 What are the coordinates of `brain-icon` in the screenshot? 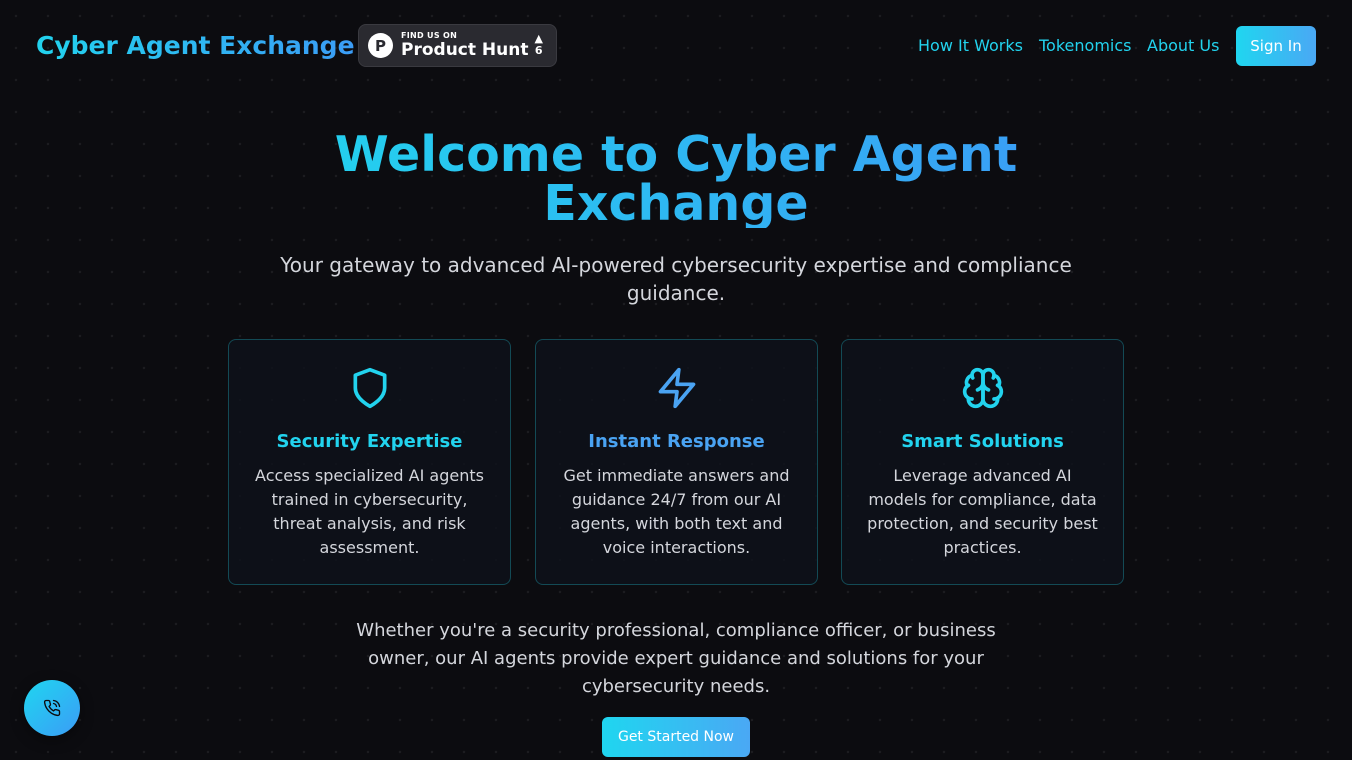 It's located at (982, 388).